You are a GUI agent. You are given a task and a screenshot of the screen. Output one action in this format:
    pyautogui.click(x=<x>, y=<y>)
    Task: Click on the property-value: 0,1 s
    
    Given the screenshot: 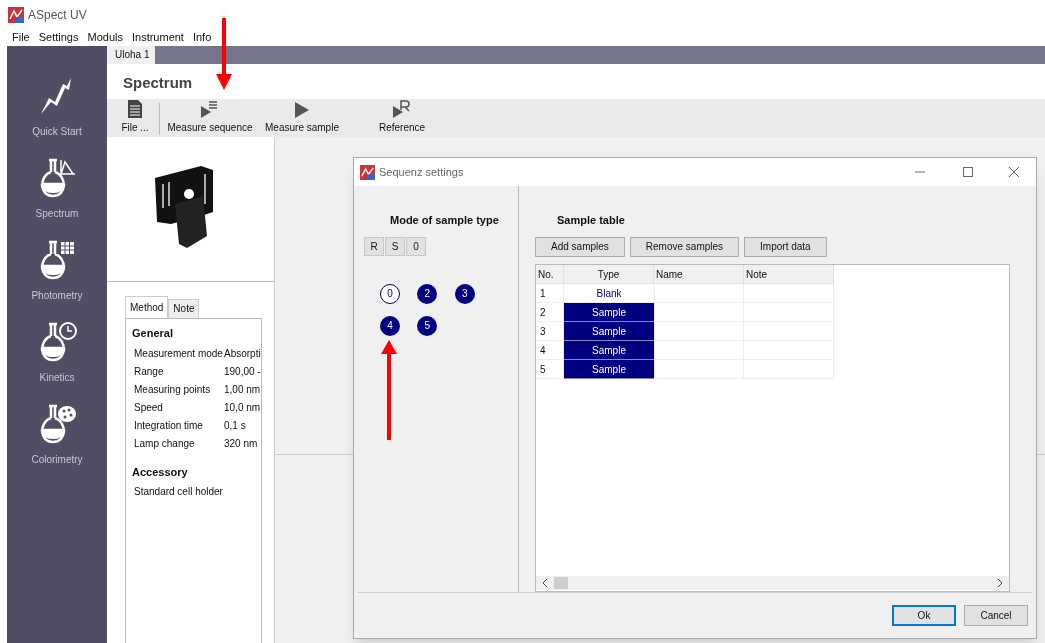 What is the action you would take?
    pyautogui.click(x=235, y=425)
    